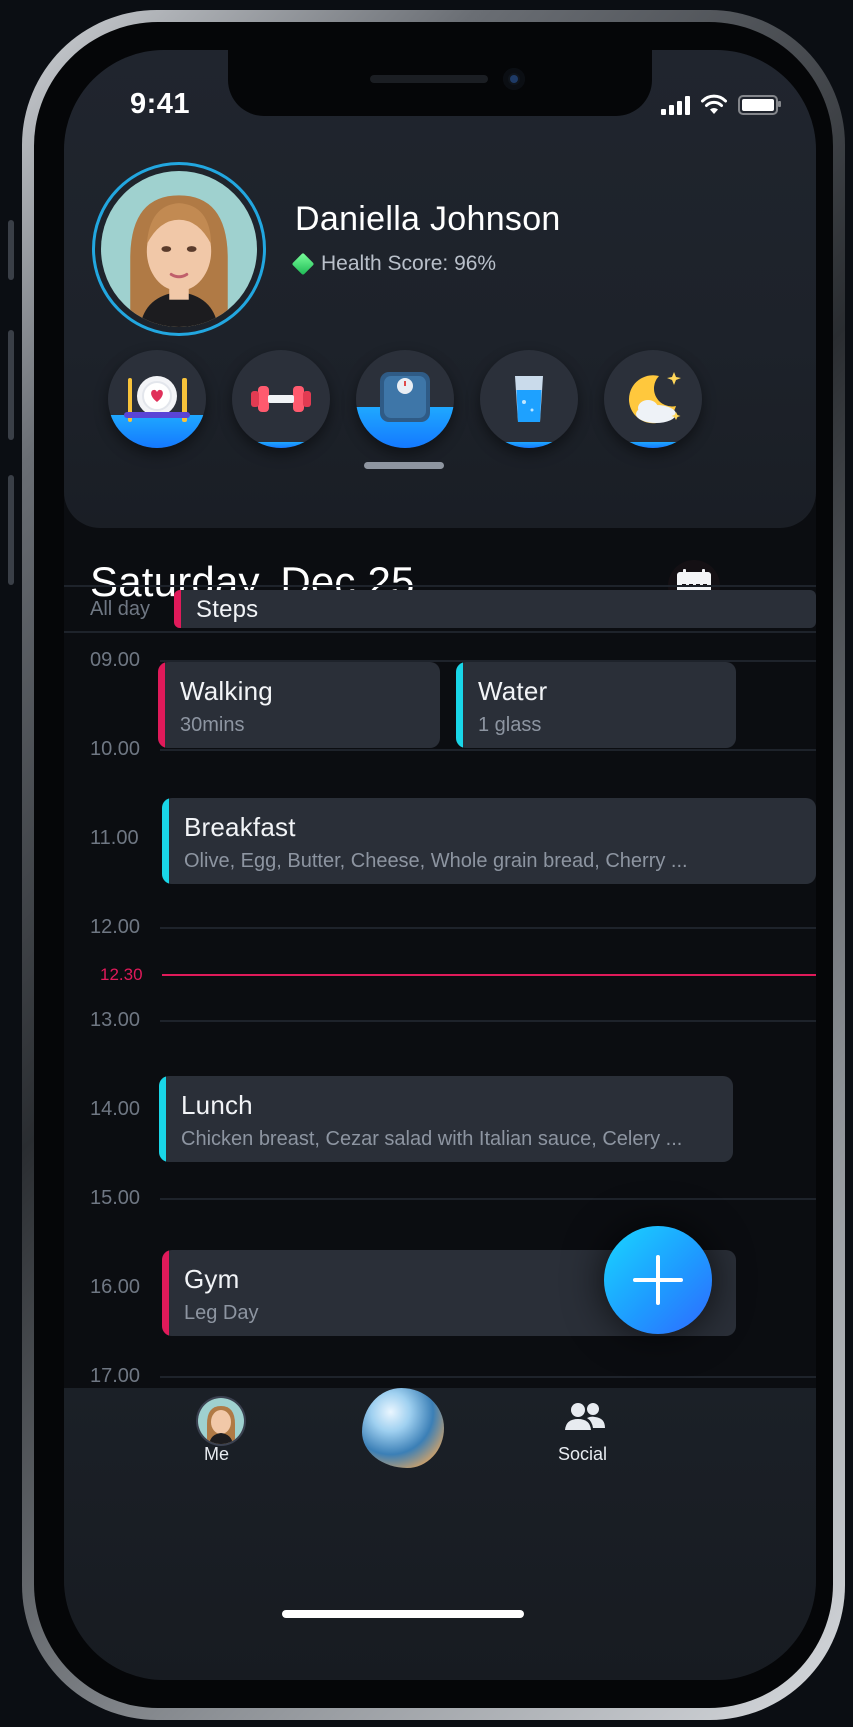 The height and width of the screenshot is (1727, 853). What do you see at coordinates (510, 725) in the screenshot?
I see `event-subtitle: 1 glass` at bounding box center [510, 725].